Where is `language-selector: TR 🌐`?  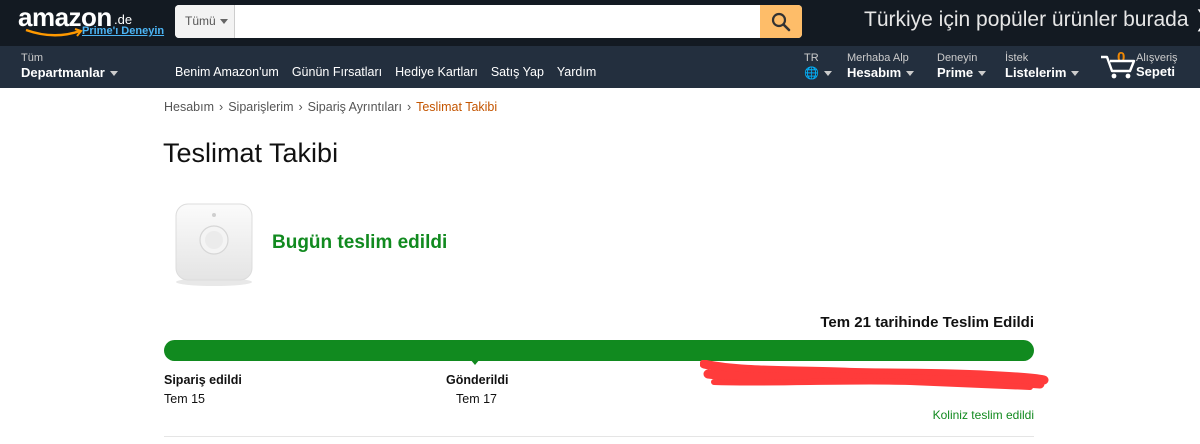 language-selector: TR 🌐 is located at coordinates (818, 66).